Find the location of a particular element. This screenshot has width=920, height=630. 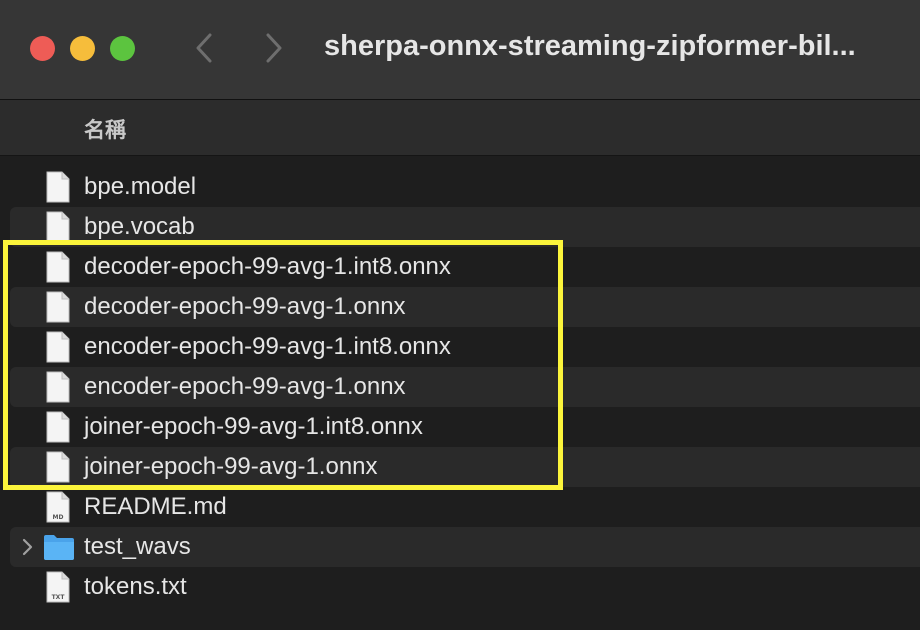

minimize-window-button is located at coordinates (82, 48).